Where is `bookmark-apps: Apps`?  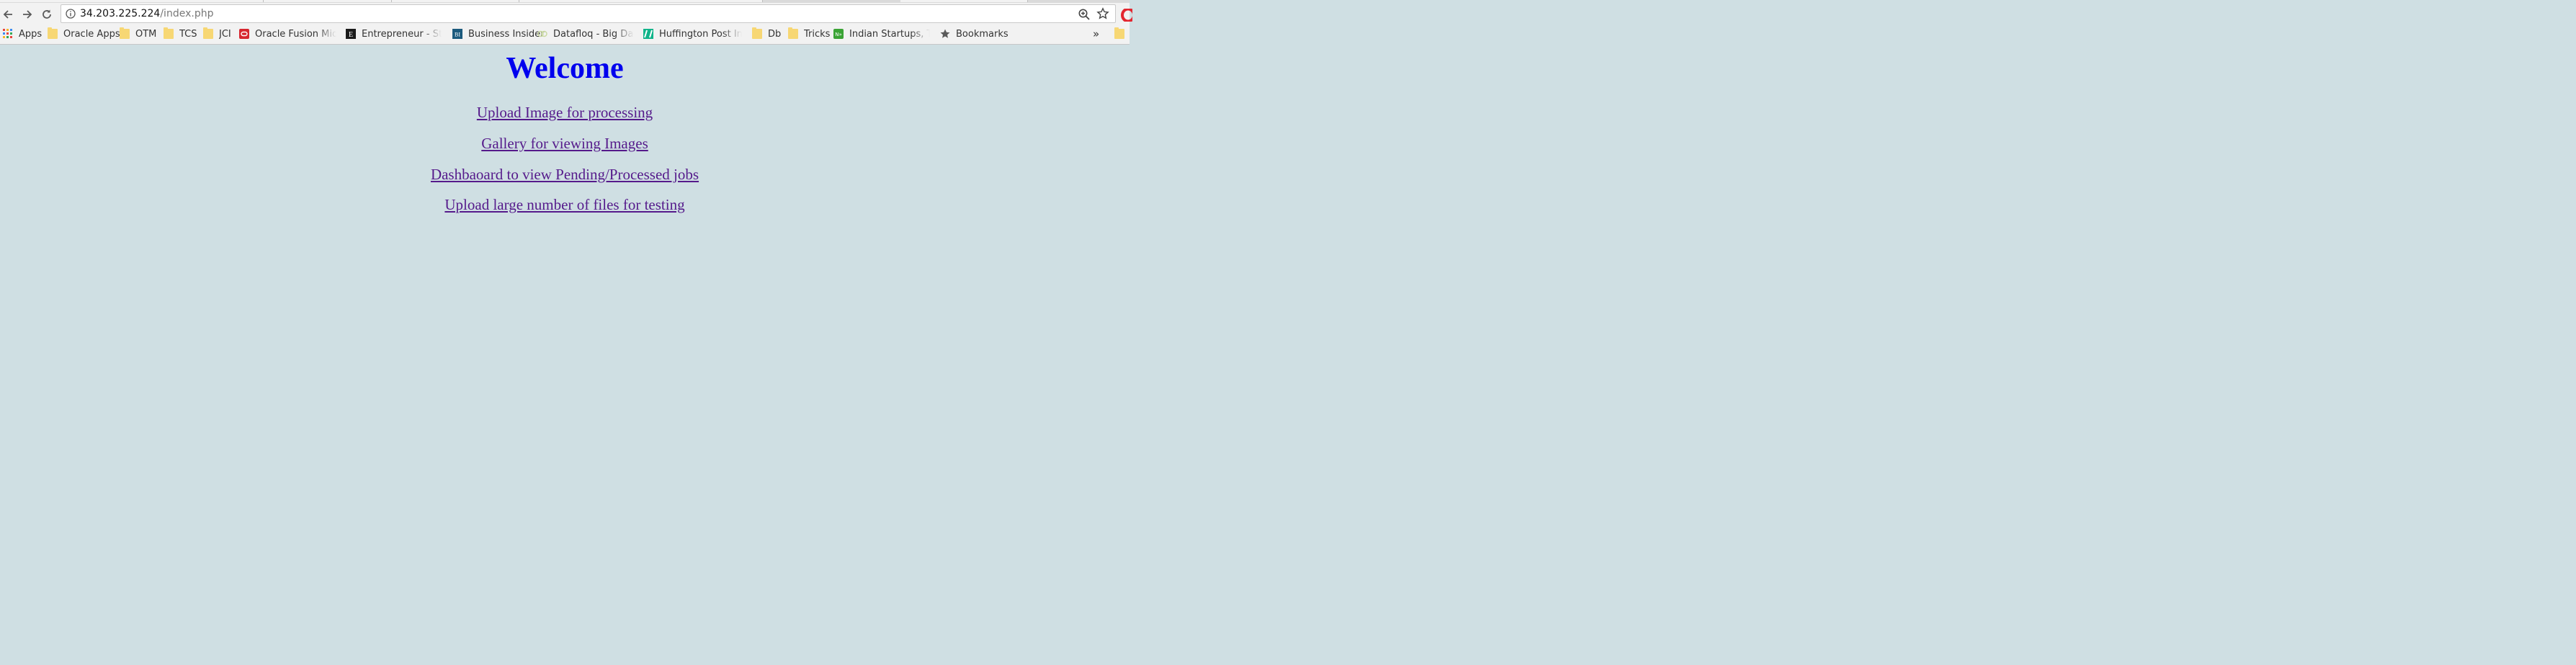
bookmark-apps: Apps is located at coordinates (22, 33).